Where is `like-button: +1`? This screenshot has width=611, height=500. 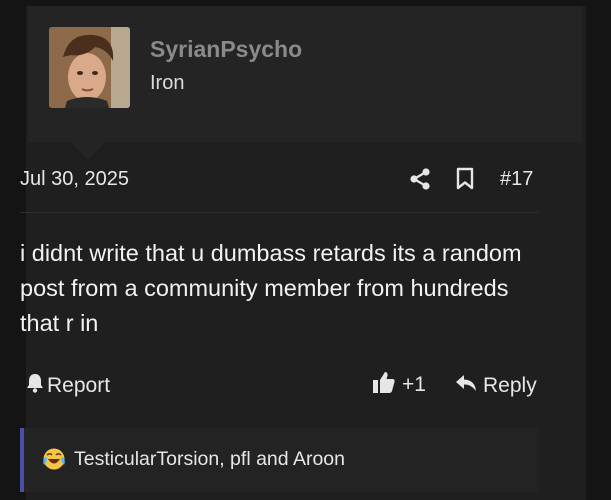
like-button: +1 is located at coordinates (399, 385).